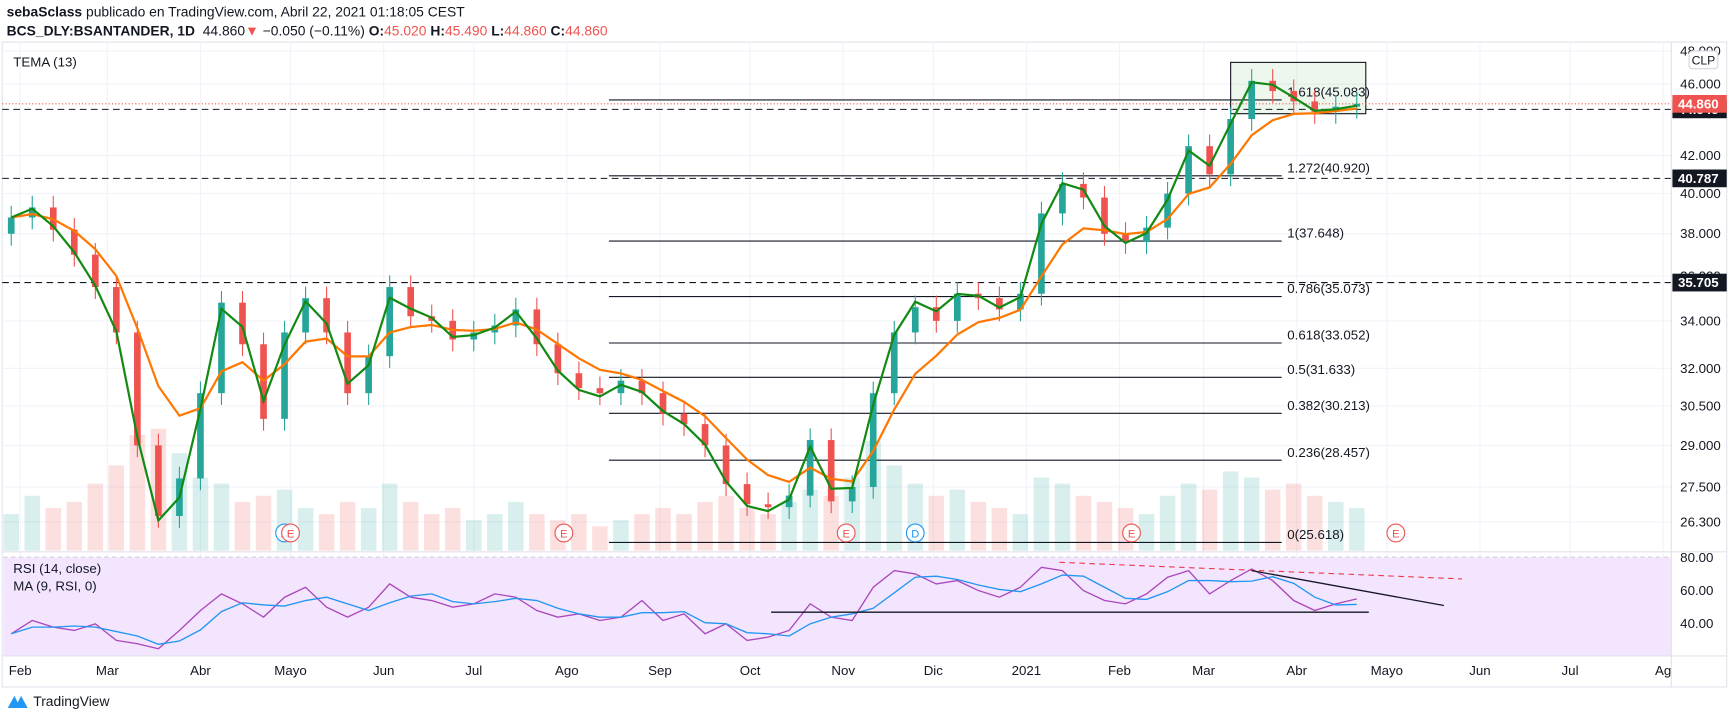 This screenshot has height=718, width=1729. I want to click on fib-level-label: 1(37.648), so click(1315, 233).